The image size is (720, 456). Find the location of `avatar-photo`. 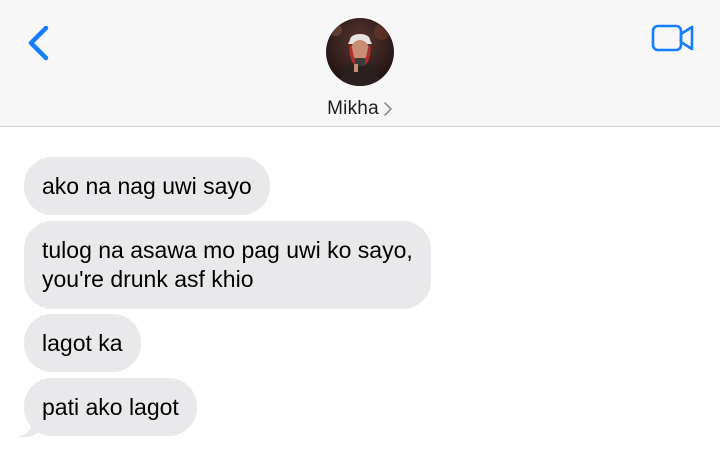

avatar-photo is located at coordinates (360, 52).